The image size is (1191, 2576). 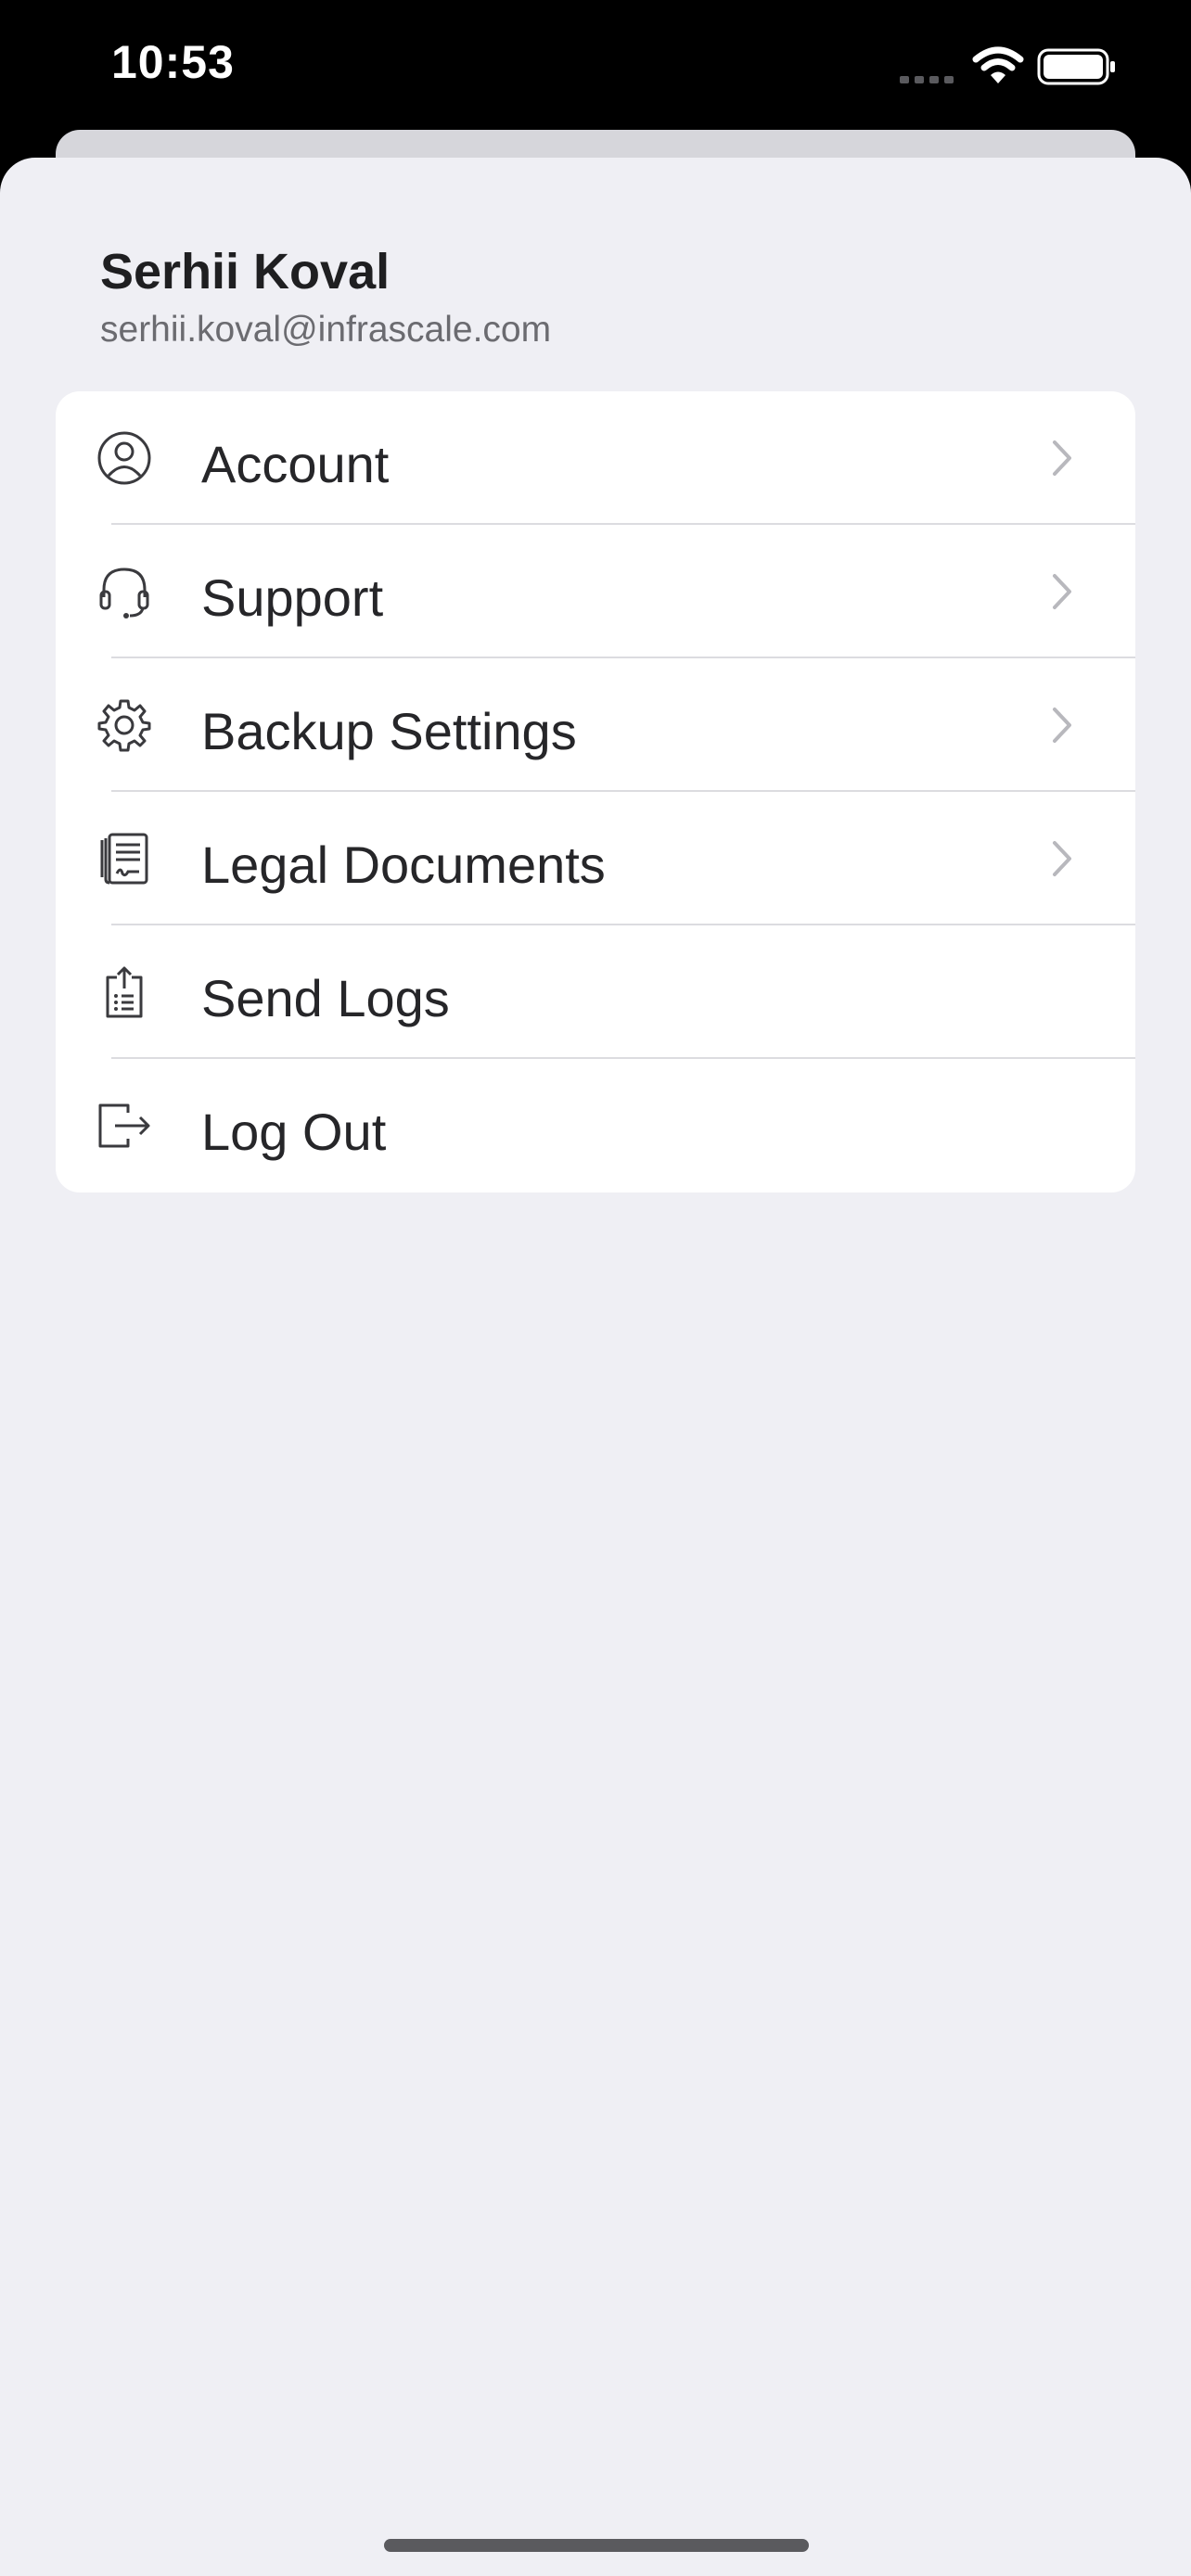 What do you see at coordinates (927, 79) in the screenshot?
I see `cellular-signal-icon` at bounding box center [927, 79].